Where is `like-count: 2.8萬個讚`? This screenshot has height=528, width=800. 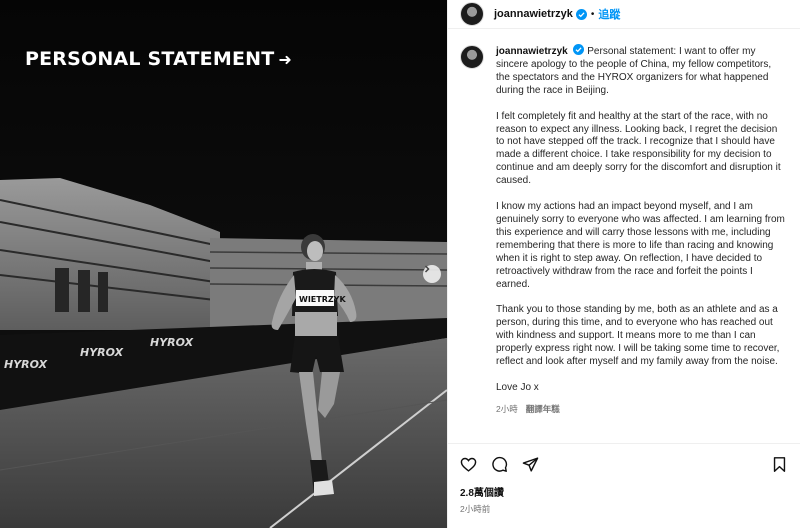 like-count: 2.8萬個讚 is located at coordinates (624, 491).